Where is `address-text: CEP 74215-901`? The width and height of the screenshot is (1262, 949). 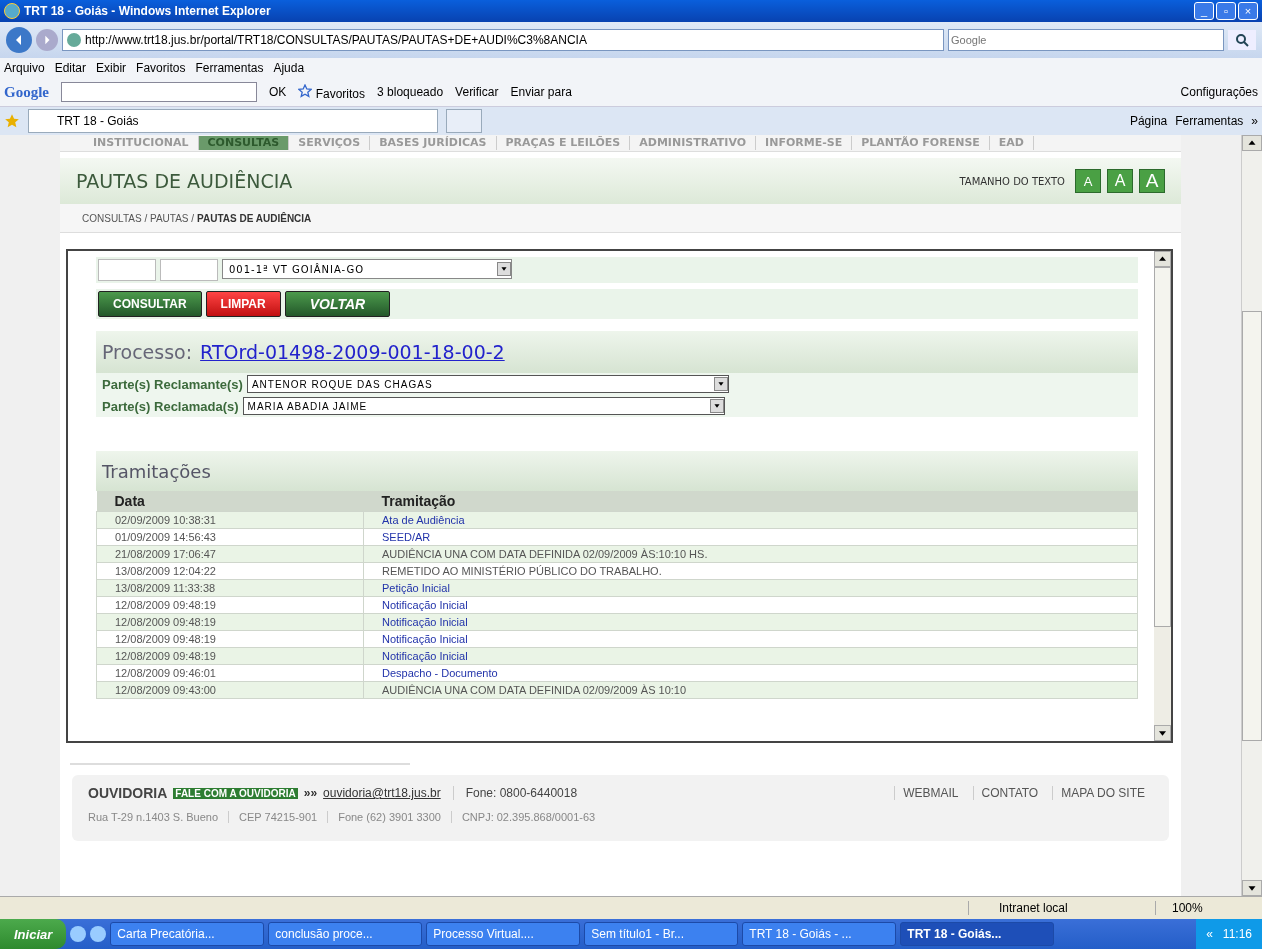
address-text: CEP 74215-901 is located at coordinates (278, 817).